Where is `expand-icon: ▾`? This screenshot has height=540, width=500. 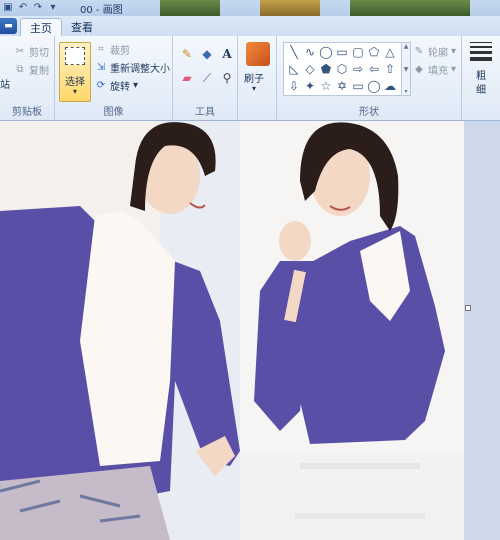 expand-icon: ▾ is located at coordinates (405, 91).